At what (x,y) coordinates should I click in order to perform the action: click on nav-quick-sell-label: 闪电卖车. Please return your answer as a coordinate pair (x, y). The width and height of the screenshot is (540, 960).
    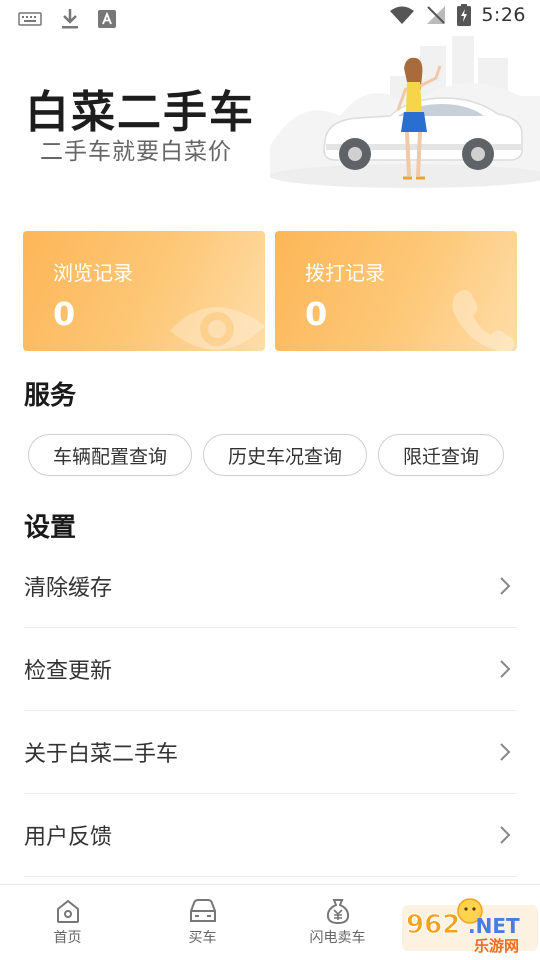
    Looking at the image, I should click on (337, 938).